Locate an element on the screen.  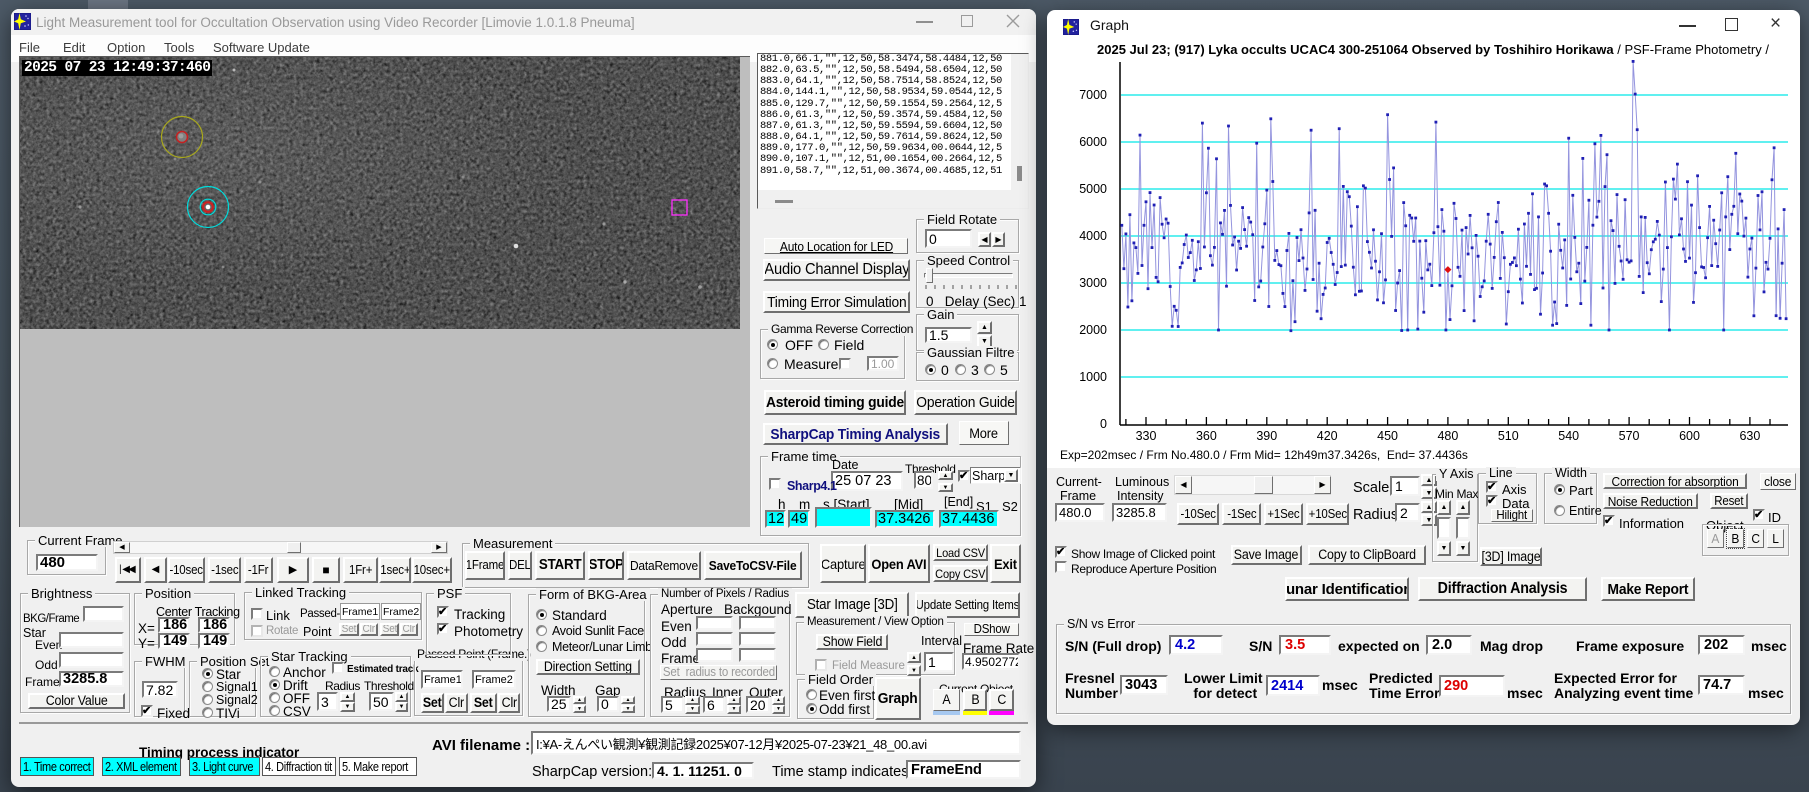
svg-text: 420 is located at coordinates (1327, 436).